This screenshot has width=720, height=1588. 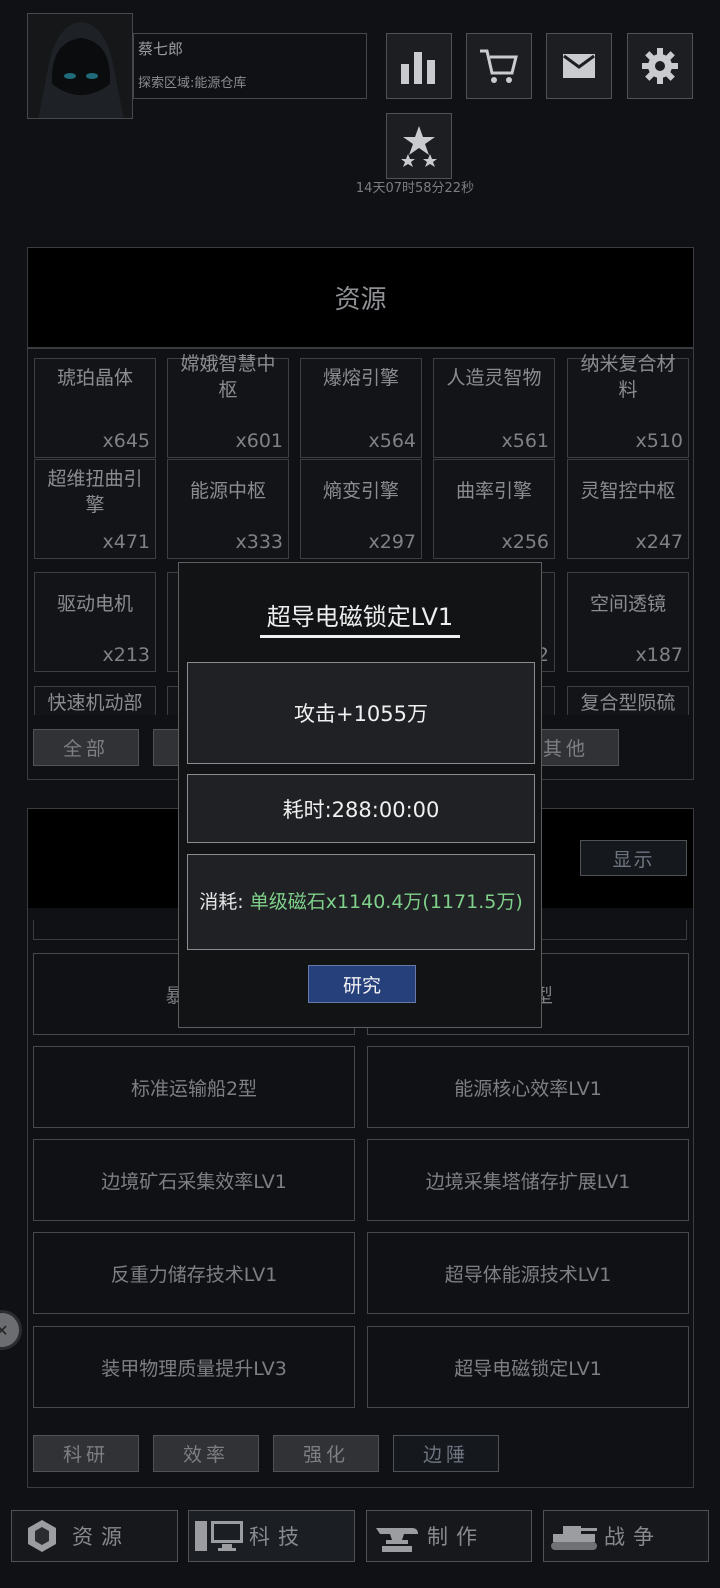 What do you see at coordinates (250, 66) in the screenshot?
I see `player-info: 蔡七郎 探索区域:能源仓库` at bounding box center [250, 66].